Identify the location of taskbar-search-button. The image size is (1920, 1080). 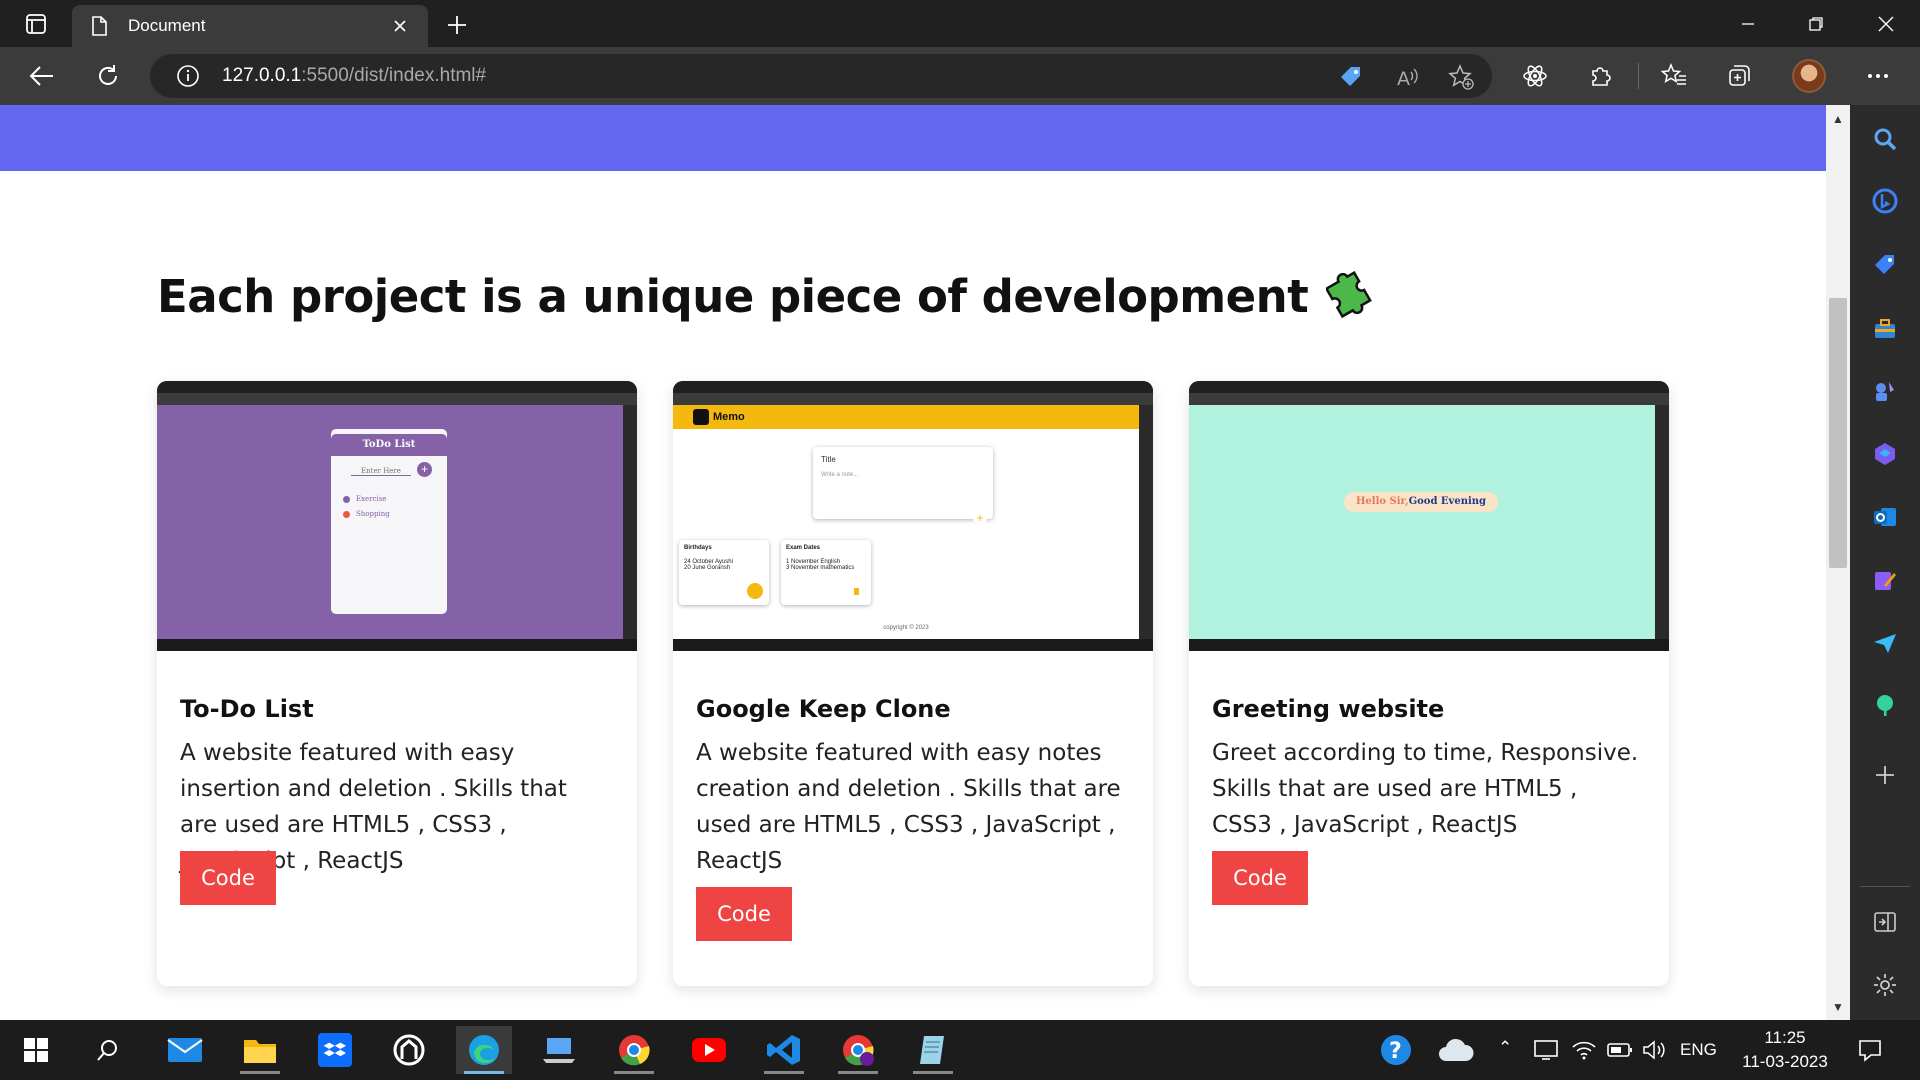
(108, 1050).